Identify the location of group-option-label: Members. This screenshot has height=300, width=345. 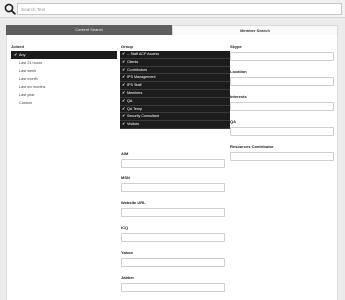
(135, 92).